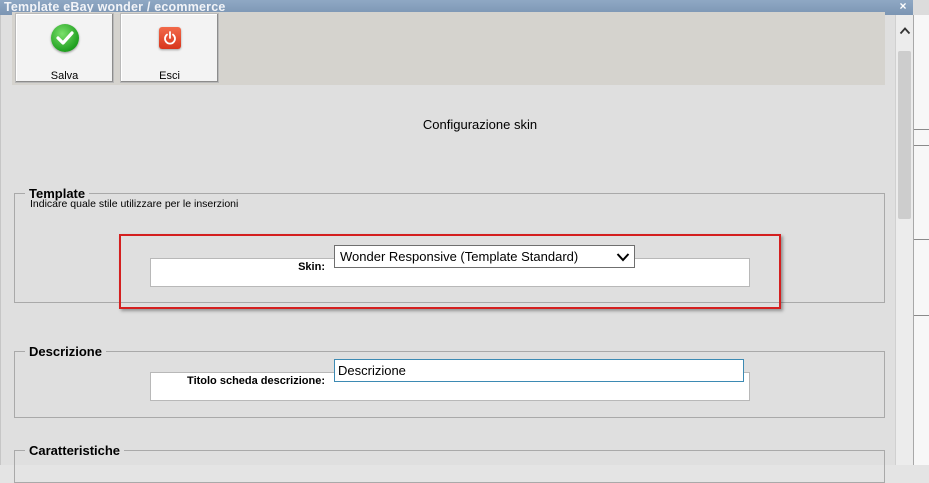  I want to click on toolbar: Salva Esci, so click(448, 48).